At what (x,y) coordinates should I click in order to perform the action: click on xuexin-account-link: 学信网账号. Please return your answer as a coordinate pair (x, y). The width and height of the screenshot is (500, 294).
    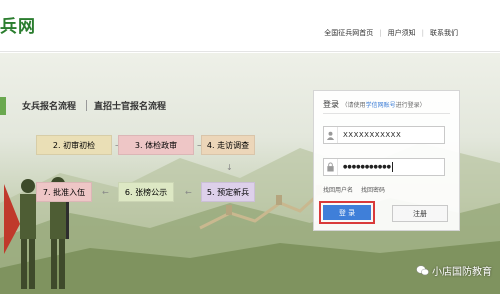
    Looking at the image, I should click on (381, 105).